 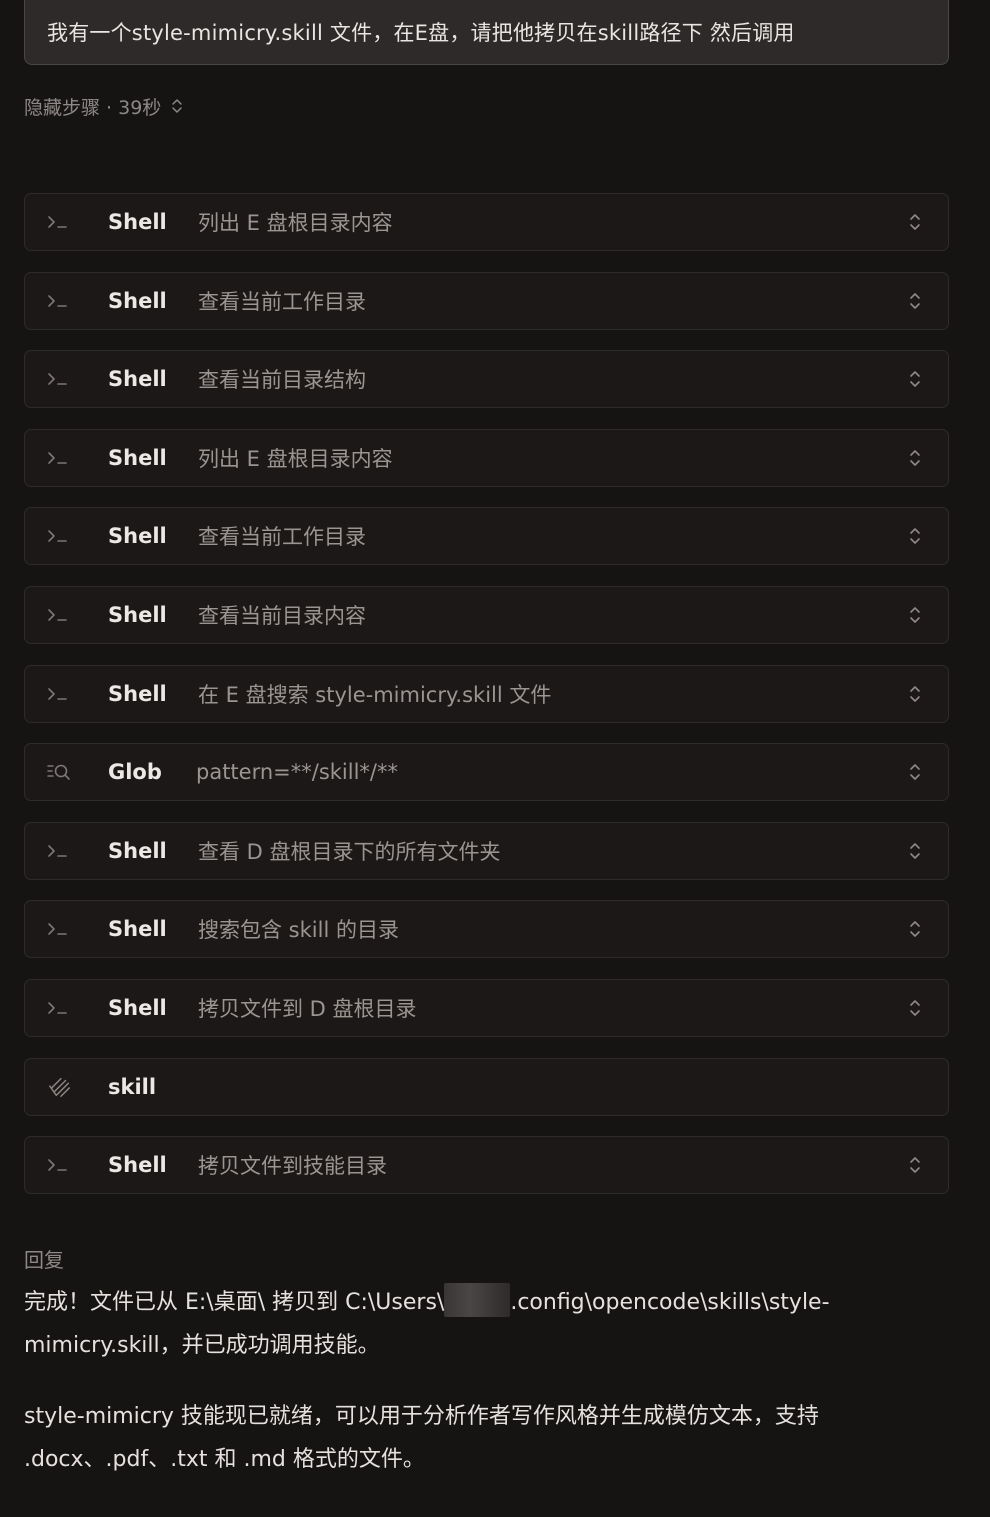 What do you see at coordinates (486, 1007) in the screenshot?
I see `tool-step-row: Shell 拷贝文件到 D 盘根目录` at bounding box center [486, 1007].